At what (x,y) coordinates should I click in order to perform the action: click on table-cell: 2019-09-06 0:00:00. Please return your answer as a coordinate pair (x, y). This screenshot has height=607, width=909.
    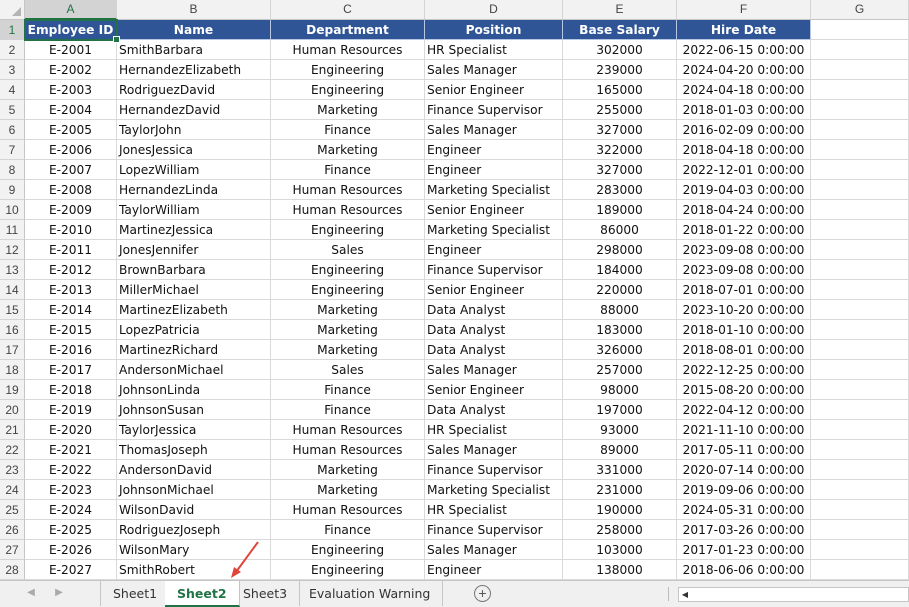
    Looking at the image, I should click on (744, 490).